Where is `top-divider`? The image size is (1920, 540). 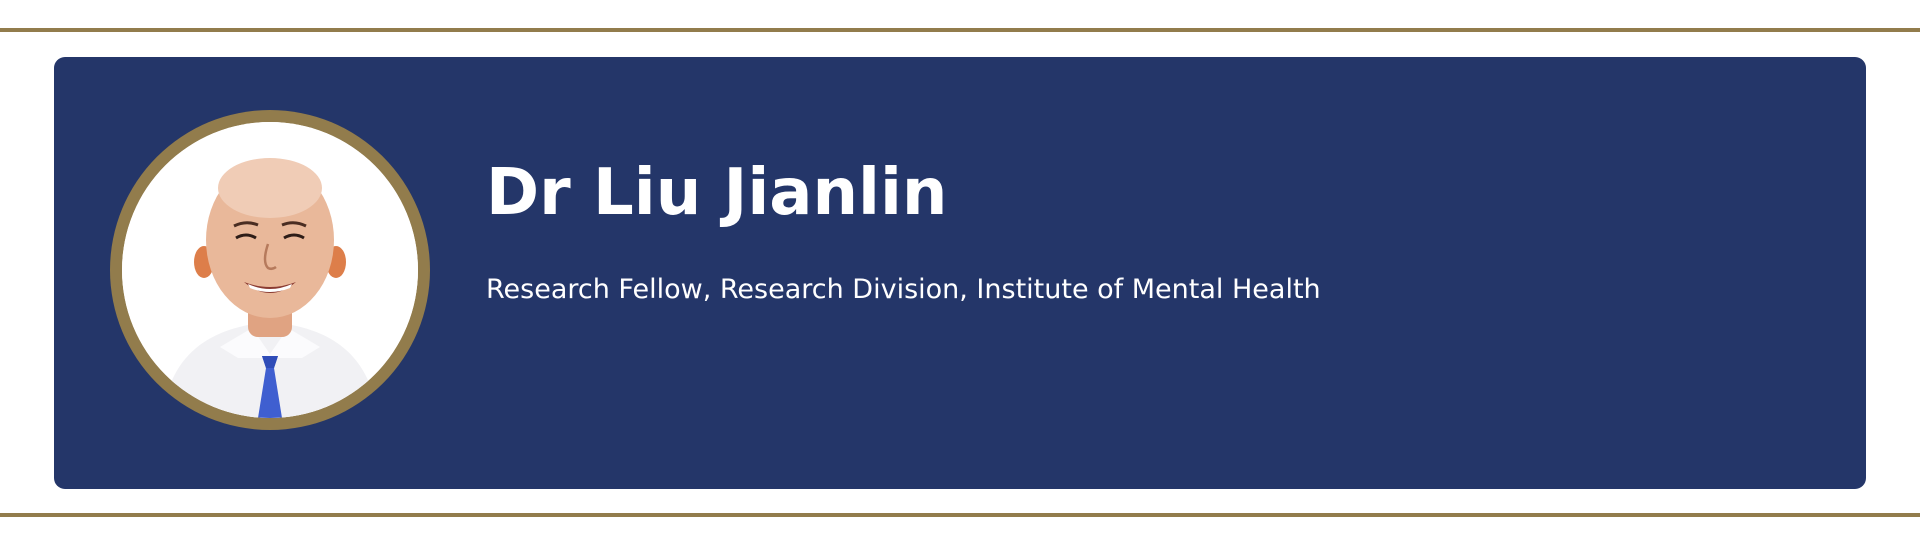 top-divider is located at coordinates (960, 30).